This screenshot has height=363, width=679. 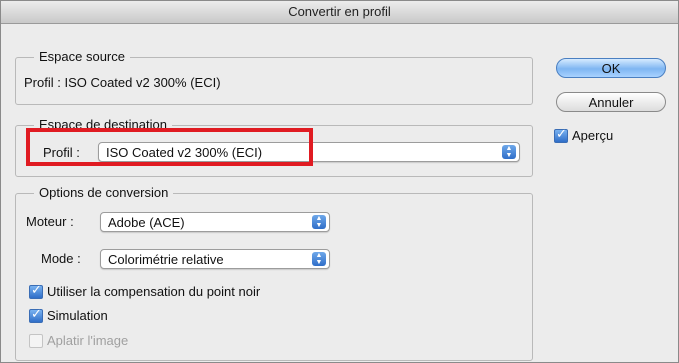 I want to click on source-profile-text: Profil : ISO Coated v2 300% (ECI), so click(x=122, y=82).